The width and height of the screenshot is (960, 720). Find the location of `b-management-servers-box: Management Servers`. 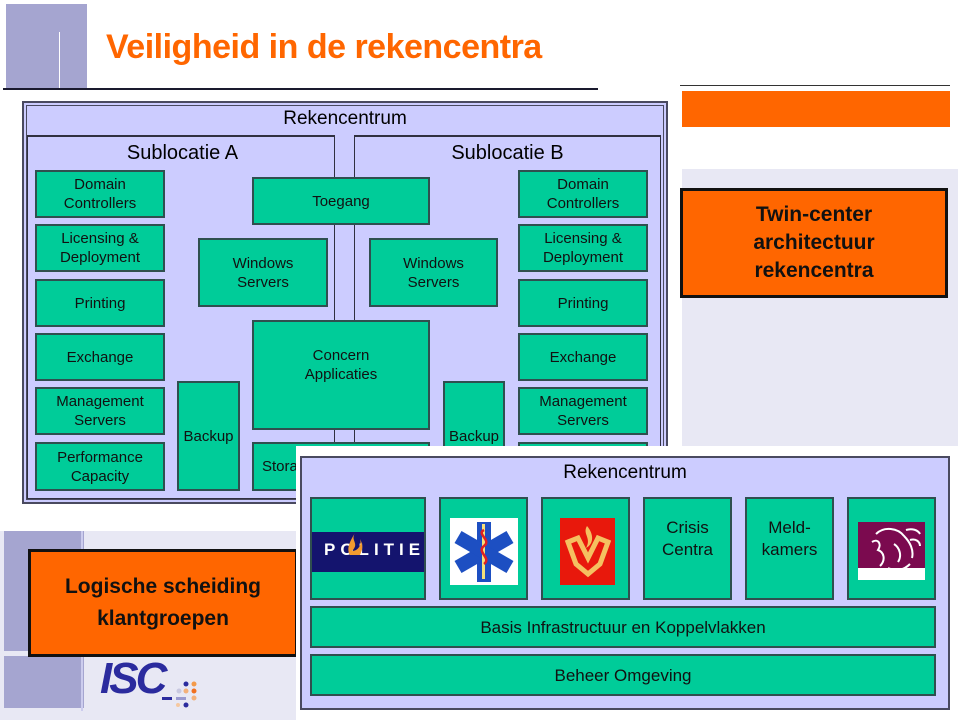

b-management-servers-box: Management Servers is located at coordinates (583, 411).